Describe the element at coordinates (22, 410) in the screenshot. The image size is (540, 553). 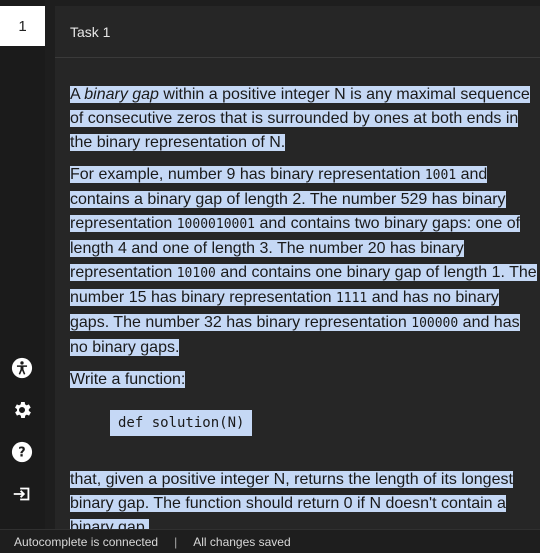
I see `gear-icon` at that location.